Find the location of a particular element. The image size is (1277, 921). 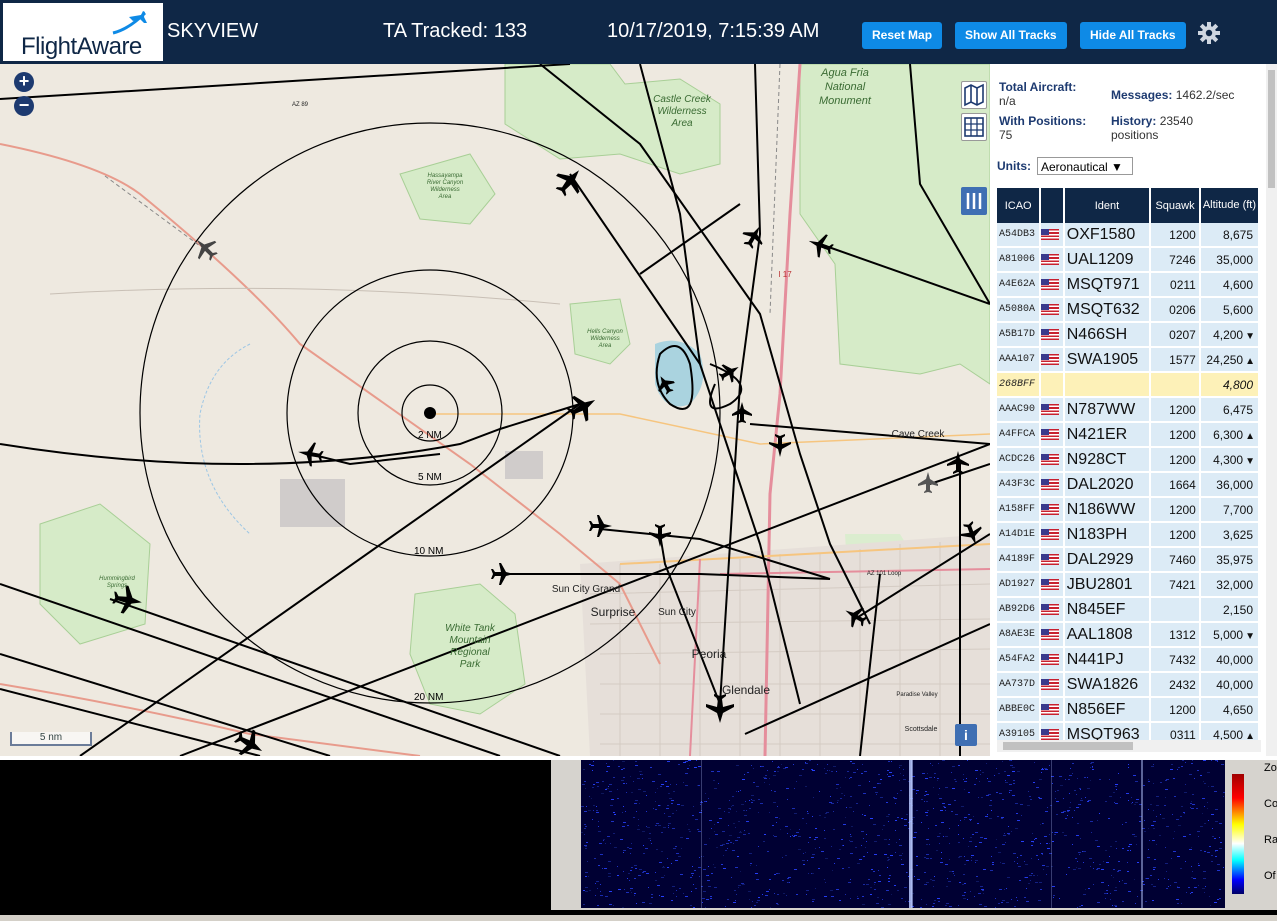

table-row: AA737D SWA1826 2432 40,000 is located at coordinates (1128, 685).